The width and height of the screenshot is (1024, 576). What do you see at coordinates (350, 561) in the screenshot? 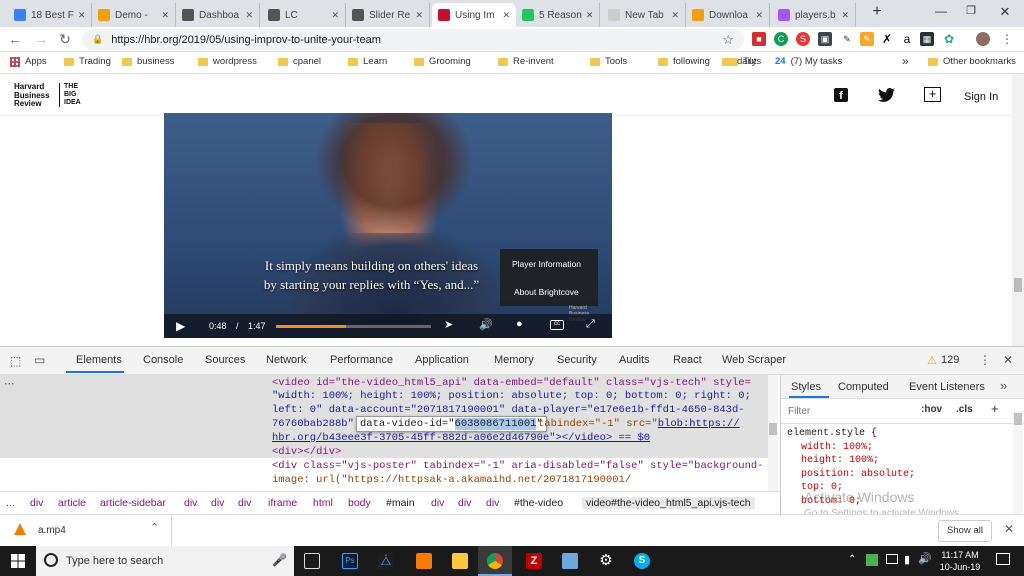
I see `photoshop-icon: Ps` at bounding box center [350, 561].